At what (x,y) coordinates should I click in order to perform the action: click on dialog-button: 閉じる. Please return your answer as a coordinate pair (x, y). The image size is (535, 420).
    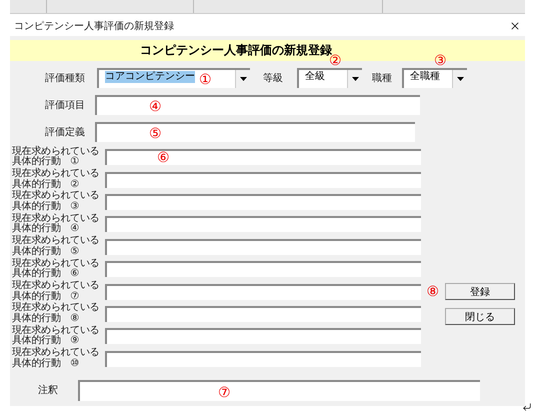
    Looking at the image, I should click on (480, 317).